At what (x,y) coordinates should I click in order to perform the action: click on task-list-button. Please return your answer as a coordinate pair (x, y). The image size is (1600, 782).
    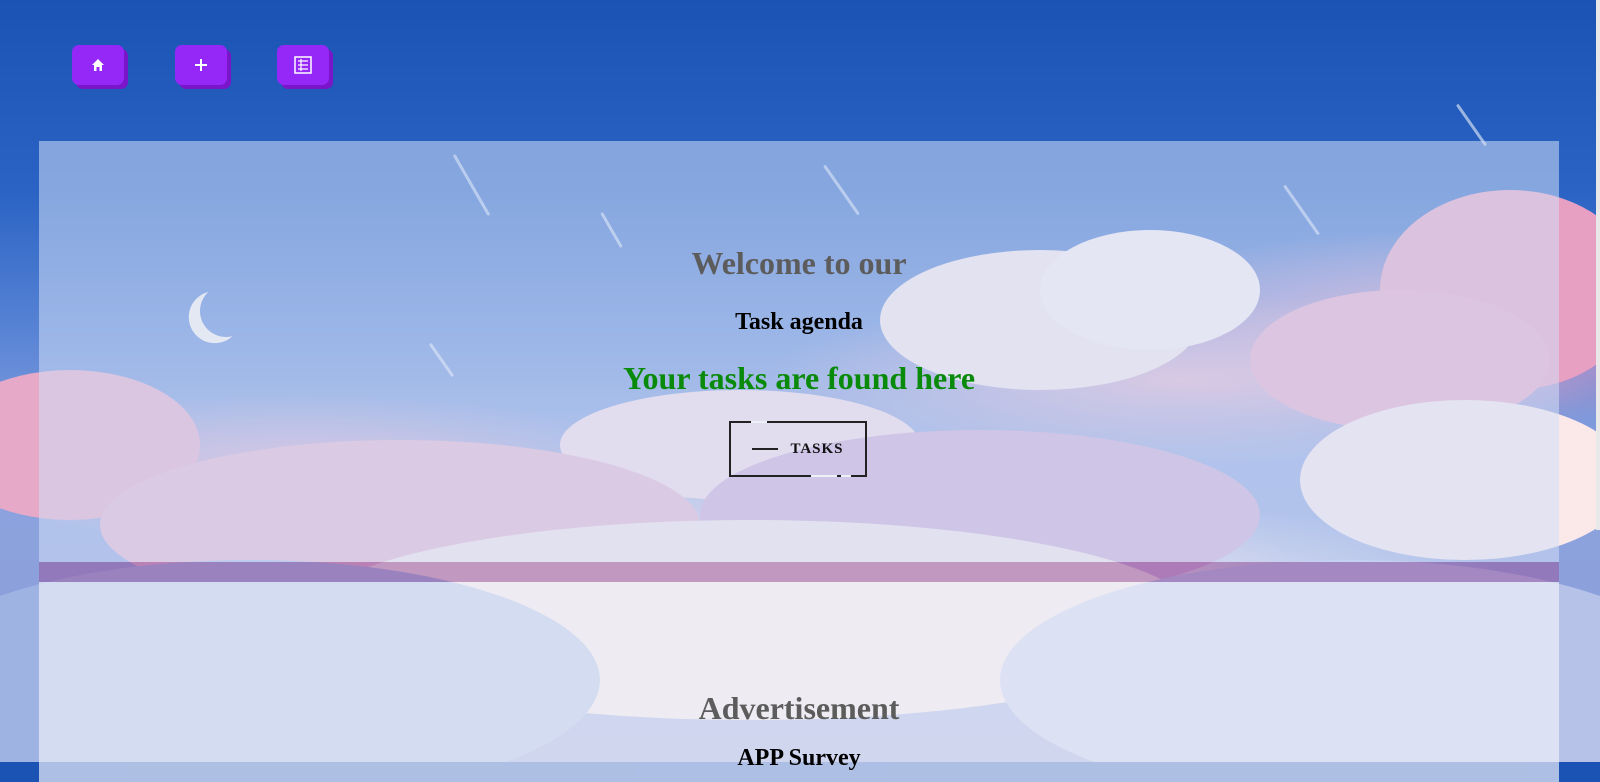
    Looking at the image, I should click on (303, 65).